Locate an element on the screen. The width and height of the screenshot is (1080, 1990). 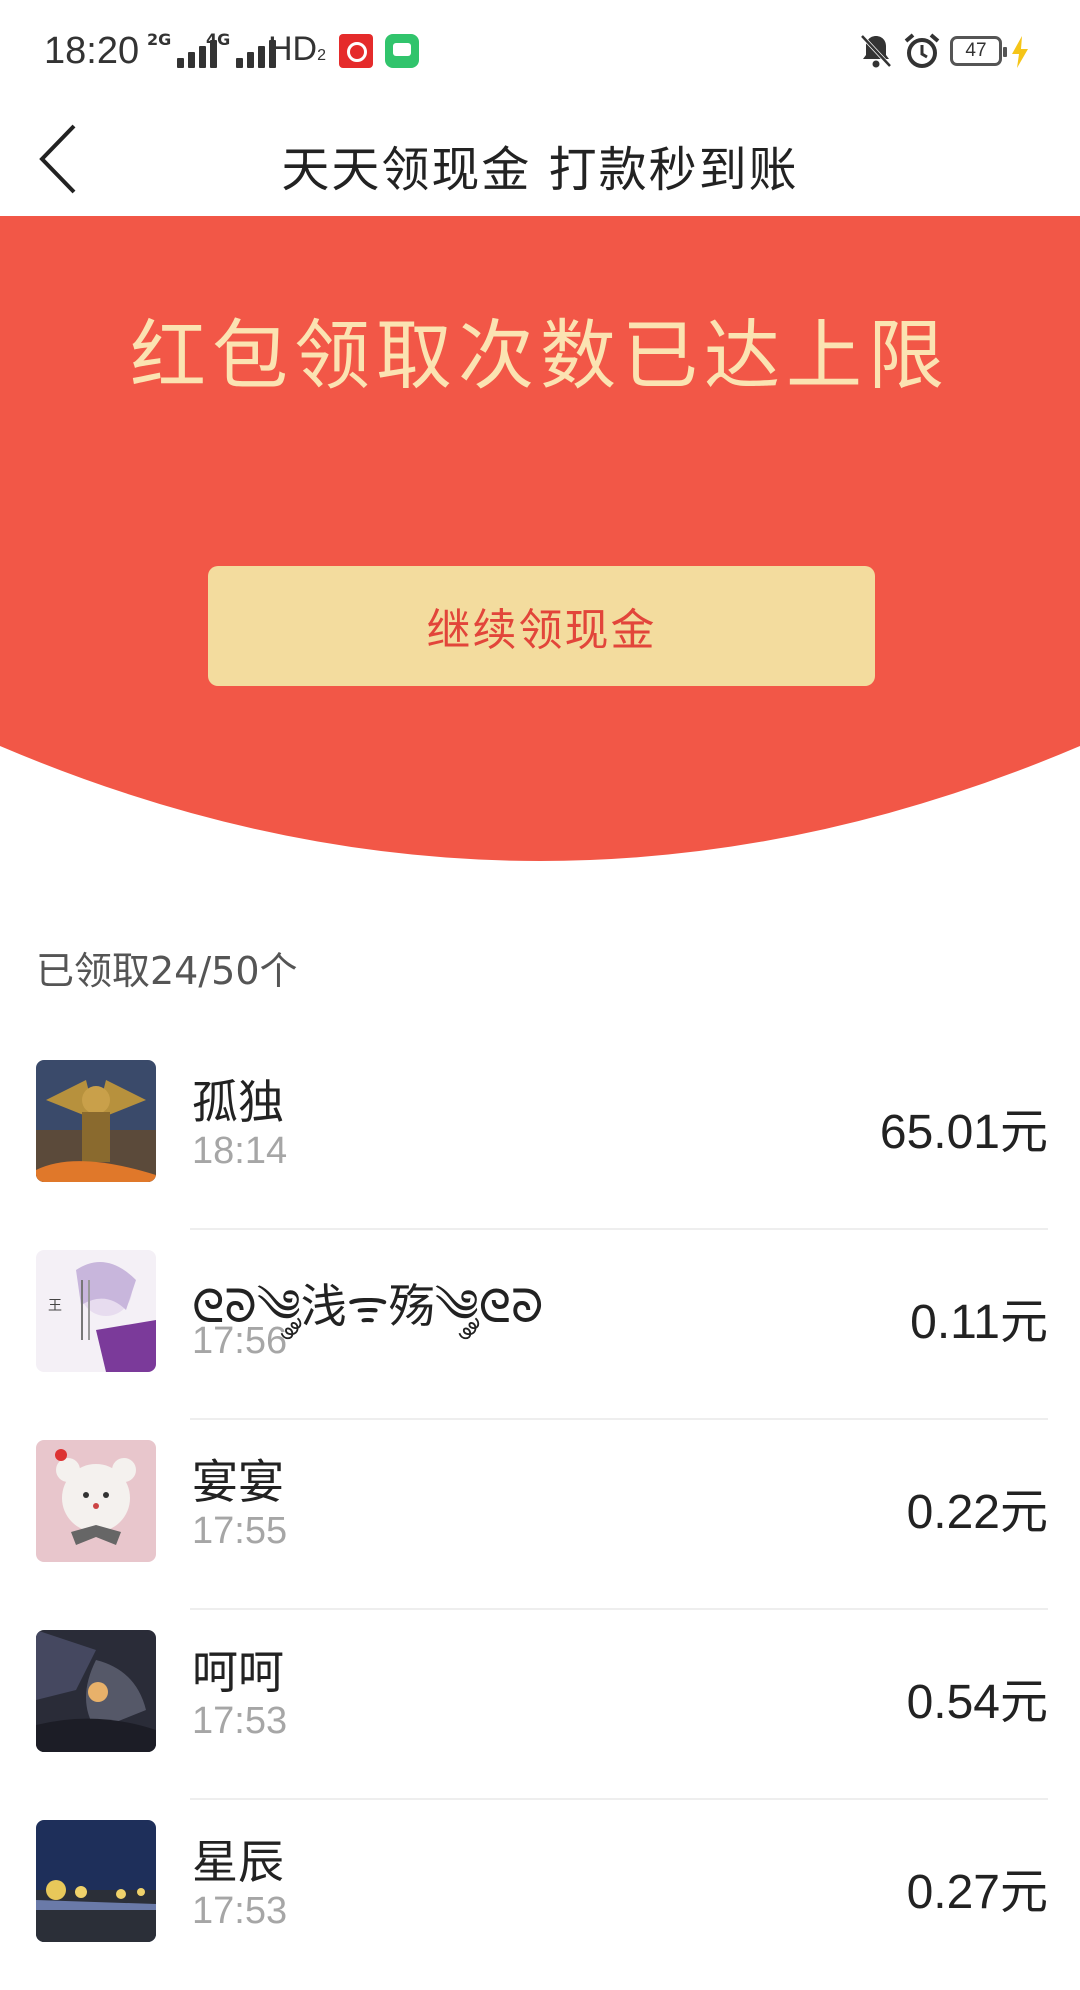
dark-portrait-avatar is located at coordinates (96, 1691).